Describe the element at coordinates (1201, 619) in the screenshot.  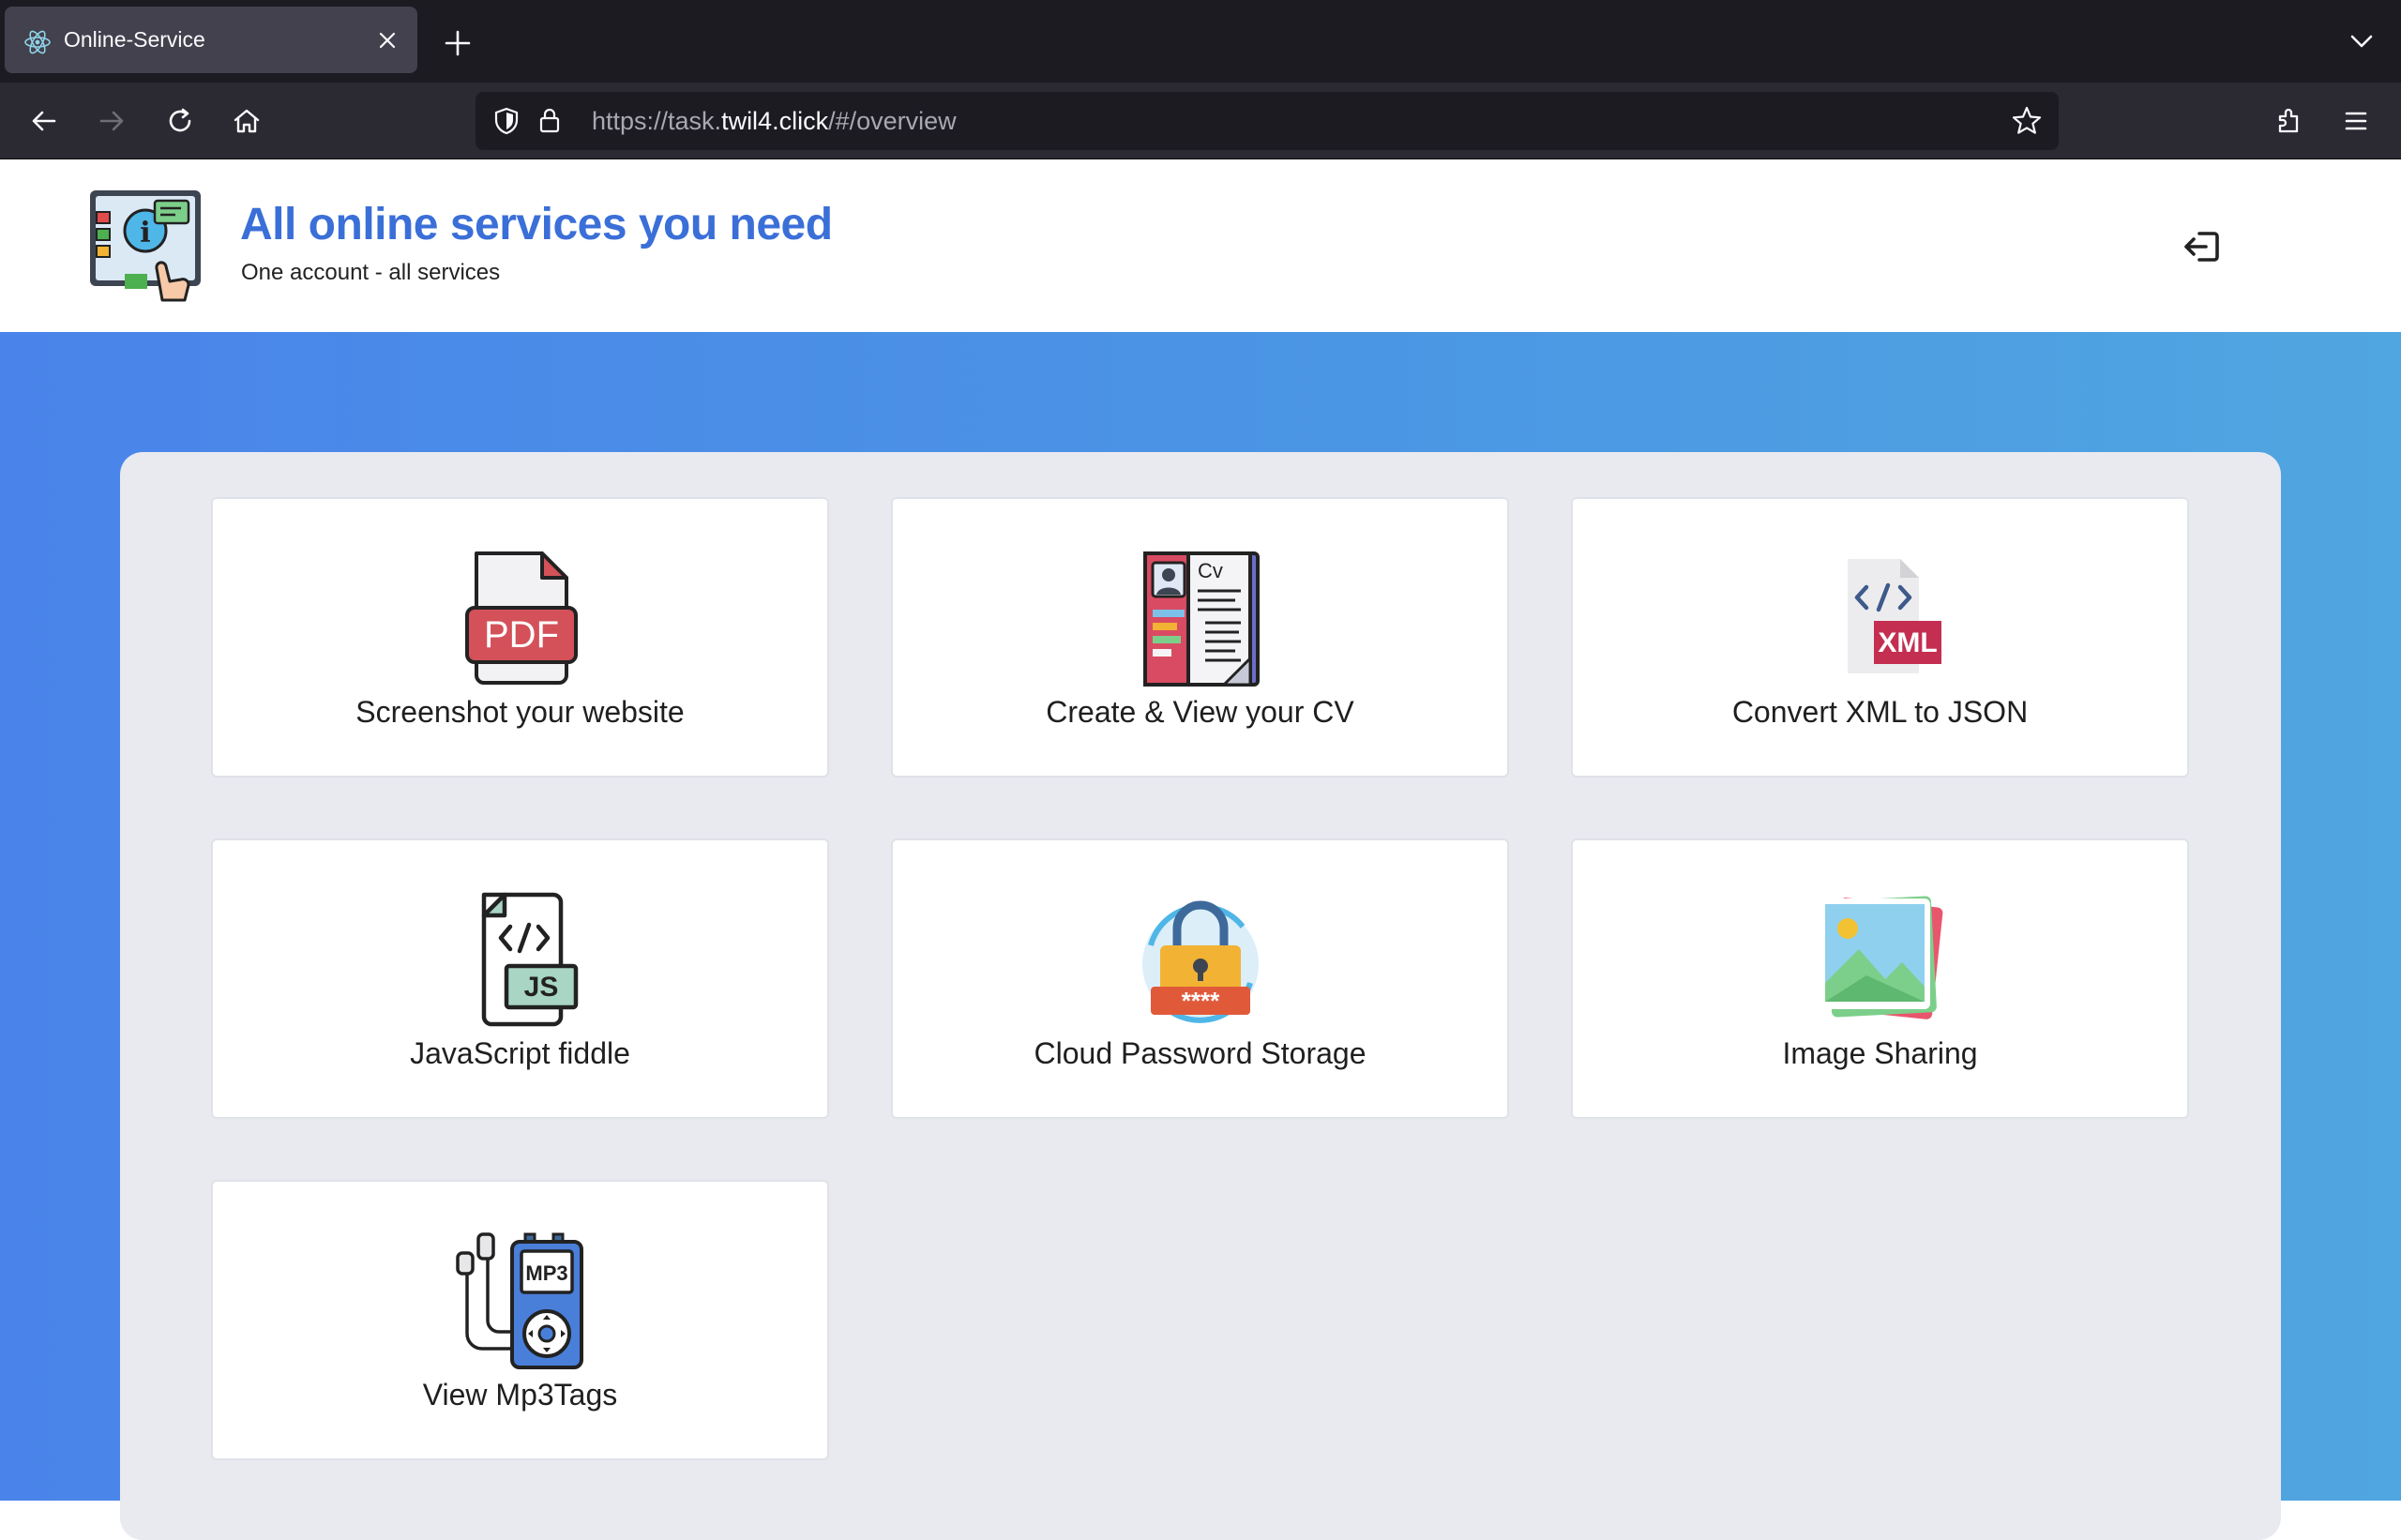
I see `cv-icon: Cv` at that location.